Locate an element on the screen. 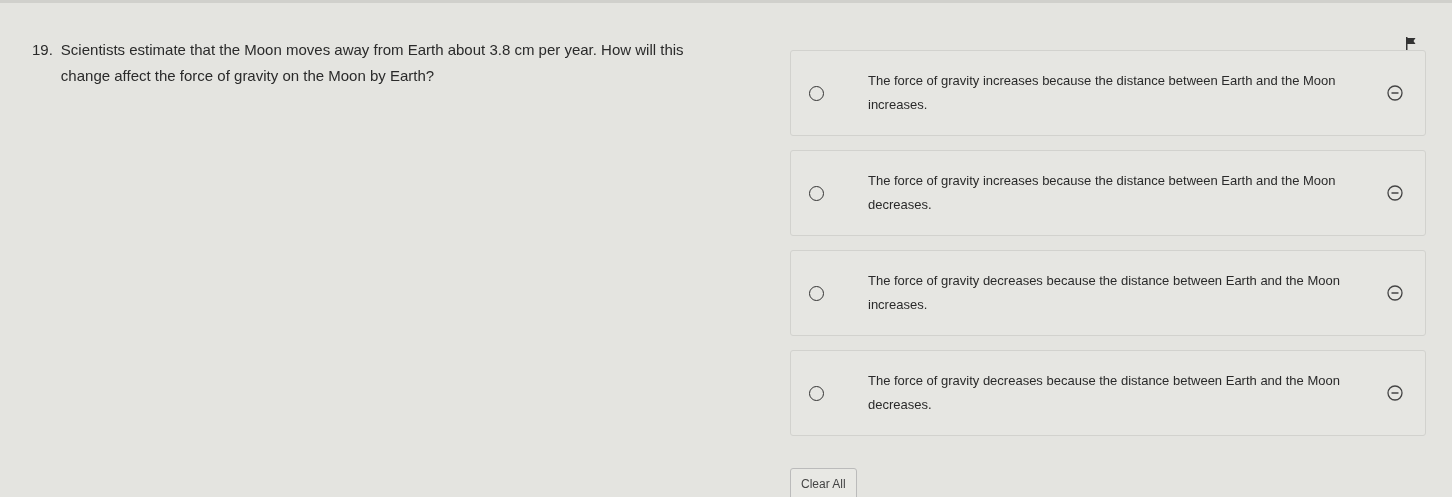 This screenshot has height=497, width=1452. answer-option: The force of gravity decreases because the distance between Earth and the Moon decreases. is located at coordinates (1108, 393).